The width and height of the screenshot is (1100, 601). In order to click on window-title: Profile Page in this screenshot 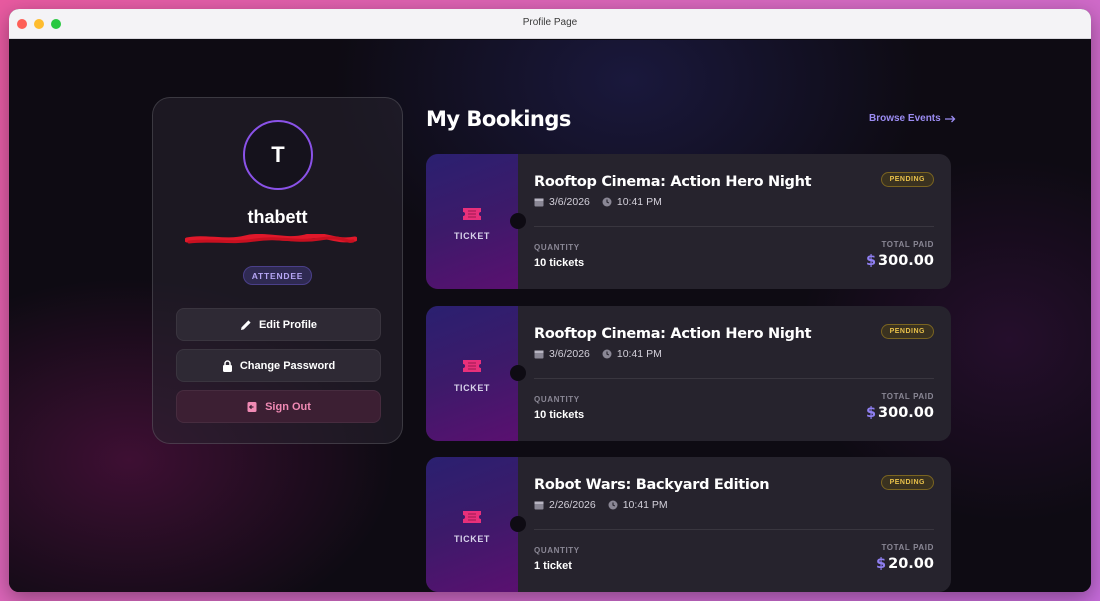, I will do `click(550, 22)`.